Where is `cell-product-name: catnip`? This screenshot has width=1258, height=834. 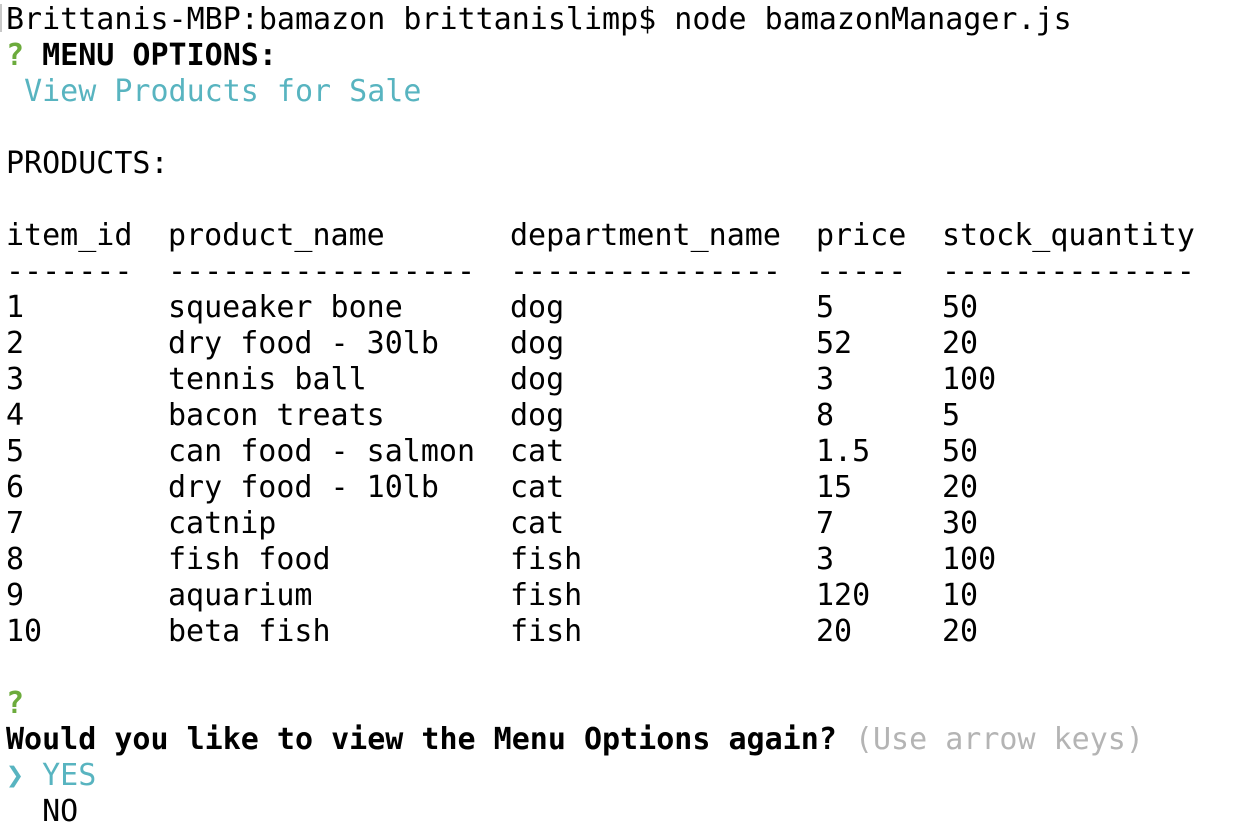 cell-product-name: catnip is located at coordinates (222, 523).